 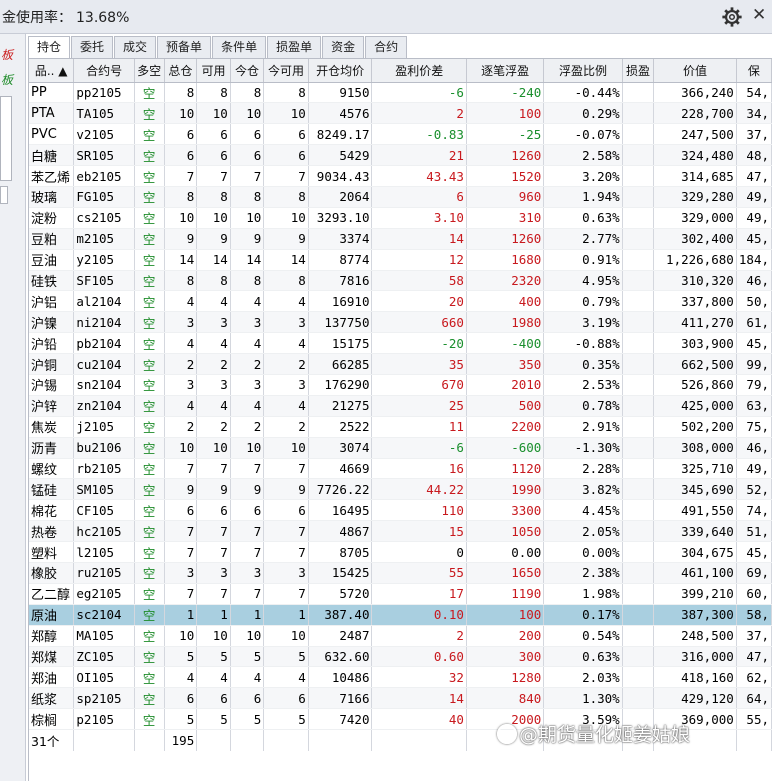 What do you see at coordinates (400, 113) in the screenshot?
I see `table-row: PTA TA105 空 10 10 10 10 4576 2 100 0.29% 228,700 34,` at bounding box center [400, 113].